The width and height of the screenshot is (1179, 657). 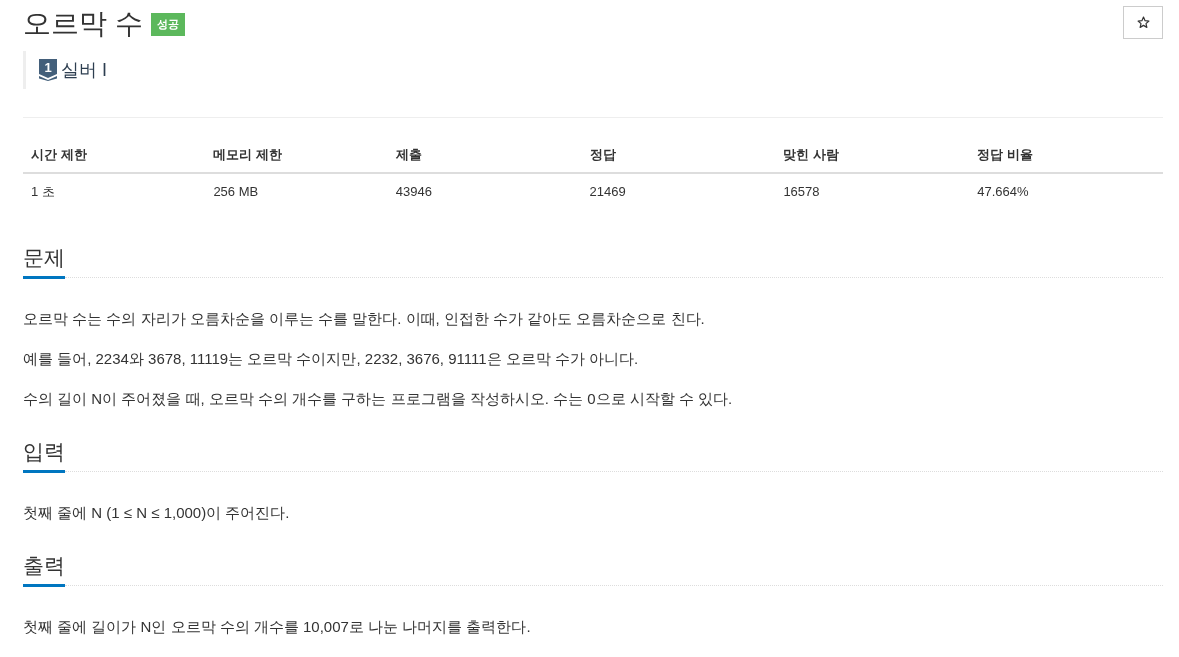 What do you see at coordinates (1066, 155) in the screenshot?
I see `table-header-cell: 정답 비율` at bounding box center [1066, 155].